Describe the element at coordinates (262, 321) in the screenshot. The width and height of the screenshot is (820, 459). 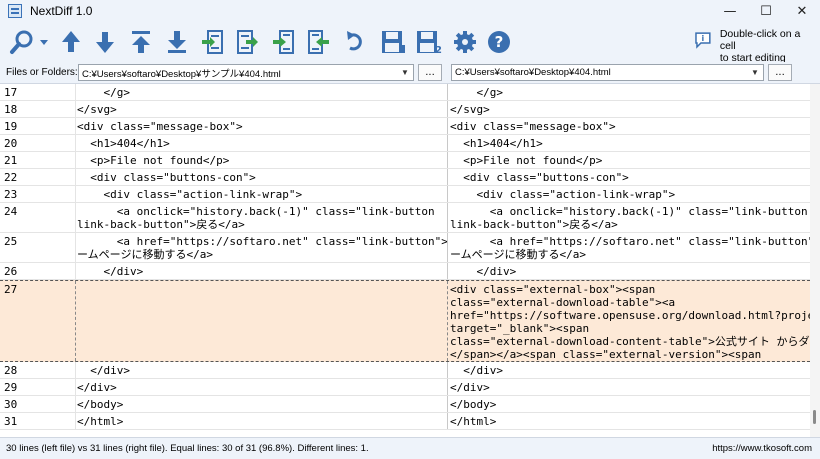
I see `left-cell` at that location.